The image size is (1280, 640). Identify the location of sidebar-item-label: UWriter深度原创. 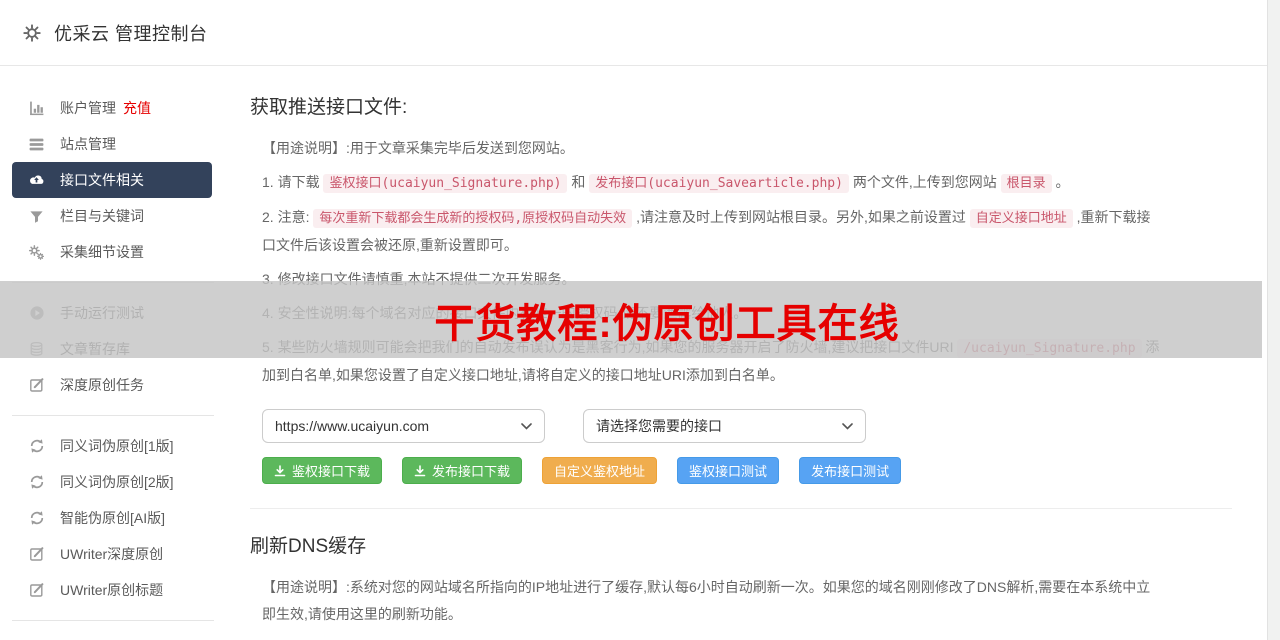
(112, 554).